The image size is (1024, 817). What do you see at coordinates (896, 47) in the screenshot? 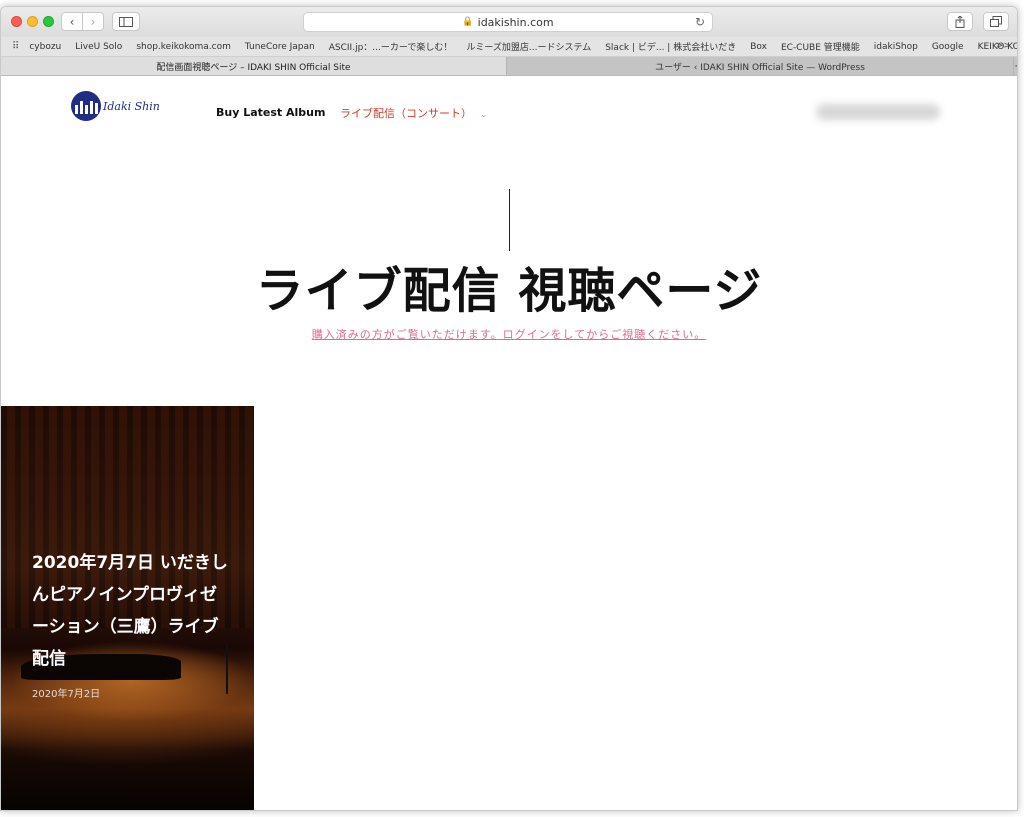
I see `bookmark-item: idakiShop` at bounding box center [896, 47].